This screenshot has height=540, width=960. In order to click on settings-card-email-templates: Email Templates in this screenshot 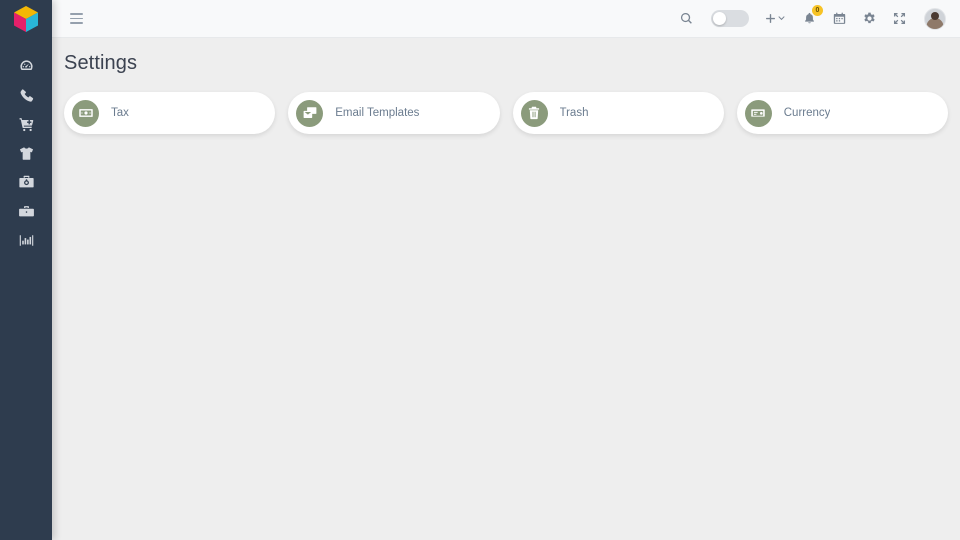, I will do `click(394, 113)`.